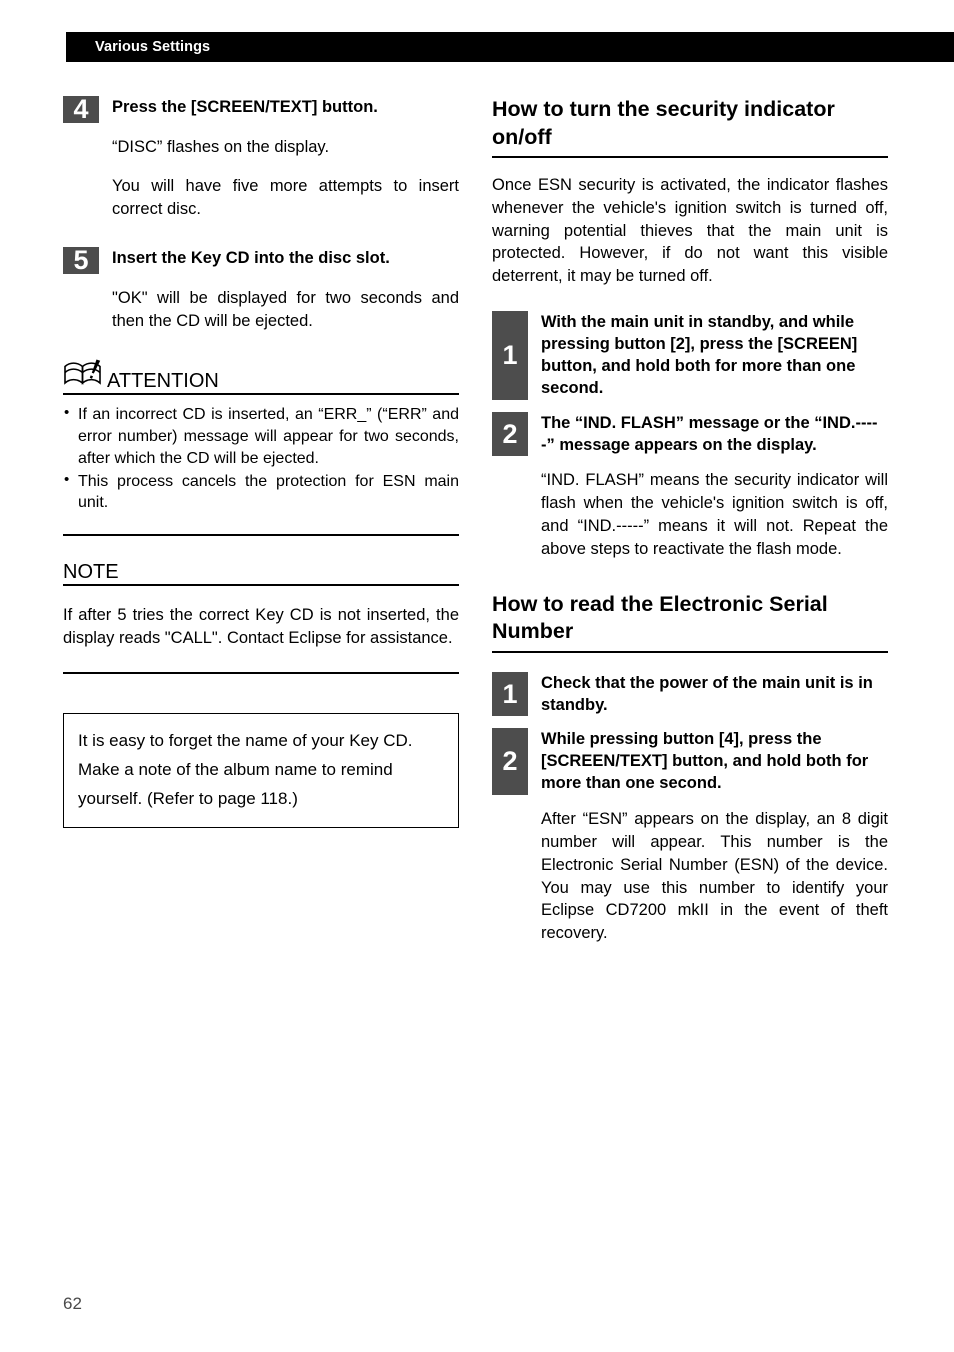 This screenshot has height=1352, width=954. I want to click on step-4-title: Press the [SCREEN/TEXT] button., so click(245, 107).